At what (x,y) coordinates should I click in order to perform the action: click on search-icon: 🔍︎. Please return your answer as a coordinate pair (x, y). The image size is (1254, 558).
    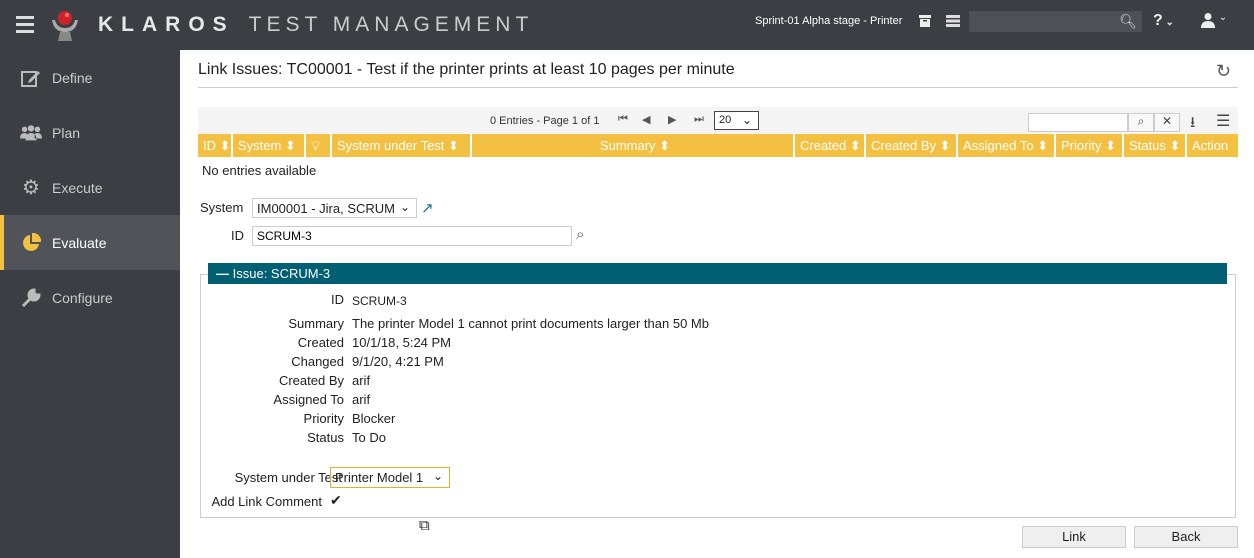
    Looking at the image, I should click on (1128, 21).